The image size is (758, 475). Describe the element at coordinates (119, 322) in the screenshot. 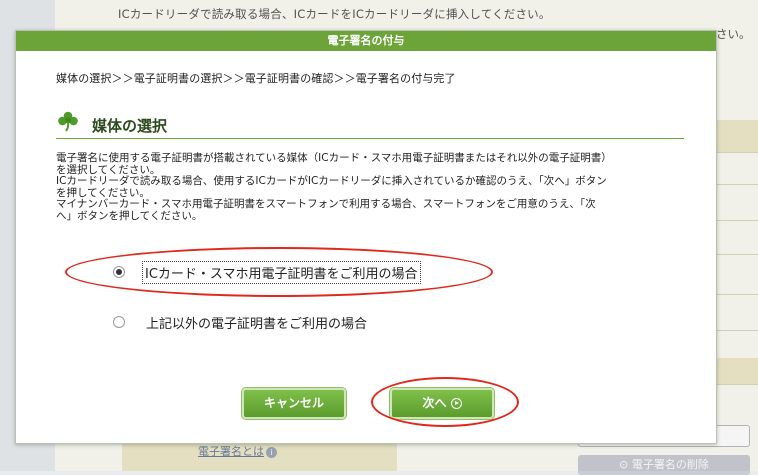

I see `radio-other` at that location.